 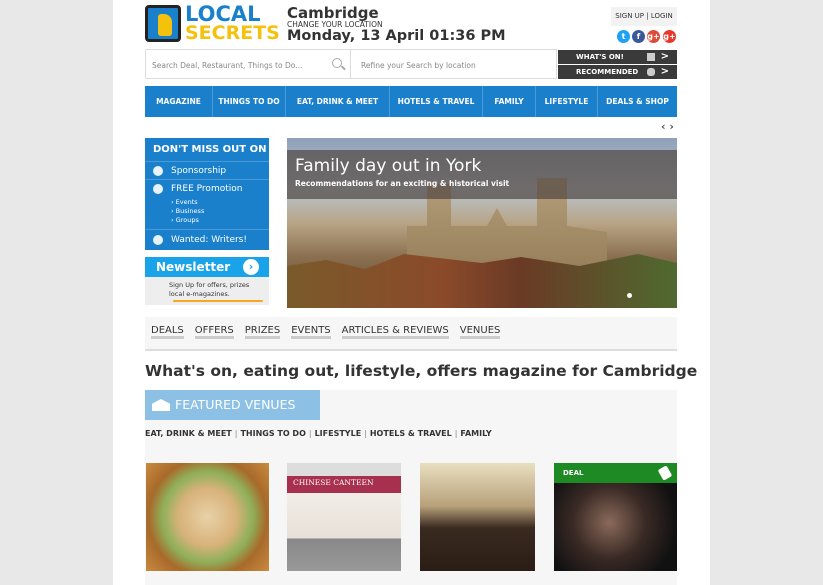 What do you see at coordinates (338, 433) in the screenshot?
I see `category-lifestyle: LIFESTYLE` at bounding box center [338, 433].